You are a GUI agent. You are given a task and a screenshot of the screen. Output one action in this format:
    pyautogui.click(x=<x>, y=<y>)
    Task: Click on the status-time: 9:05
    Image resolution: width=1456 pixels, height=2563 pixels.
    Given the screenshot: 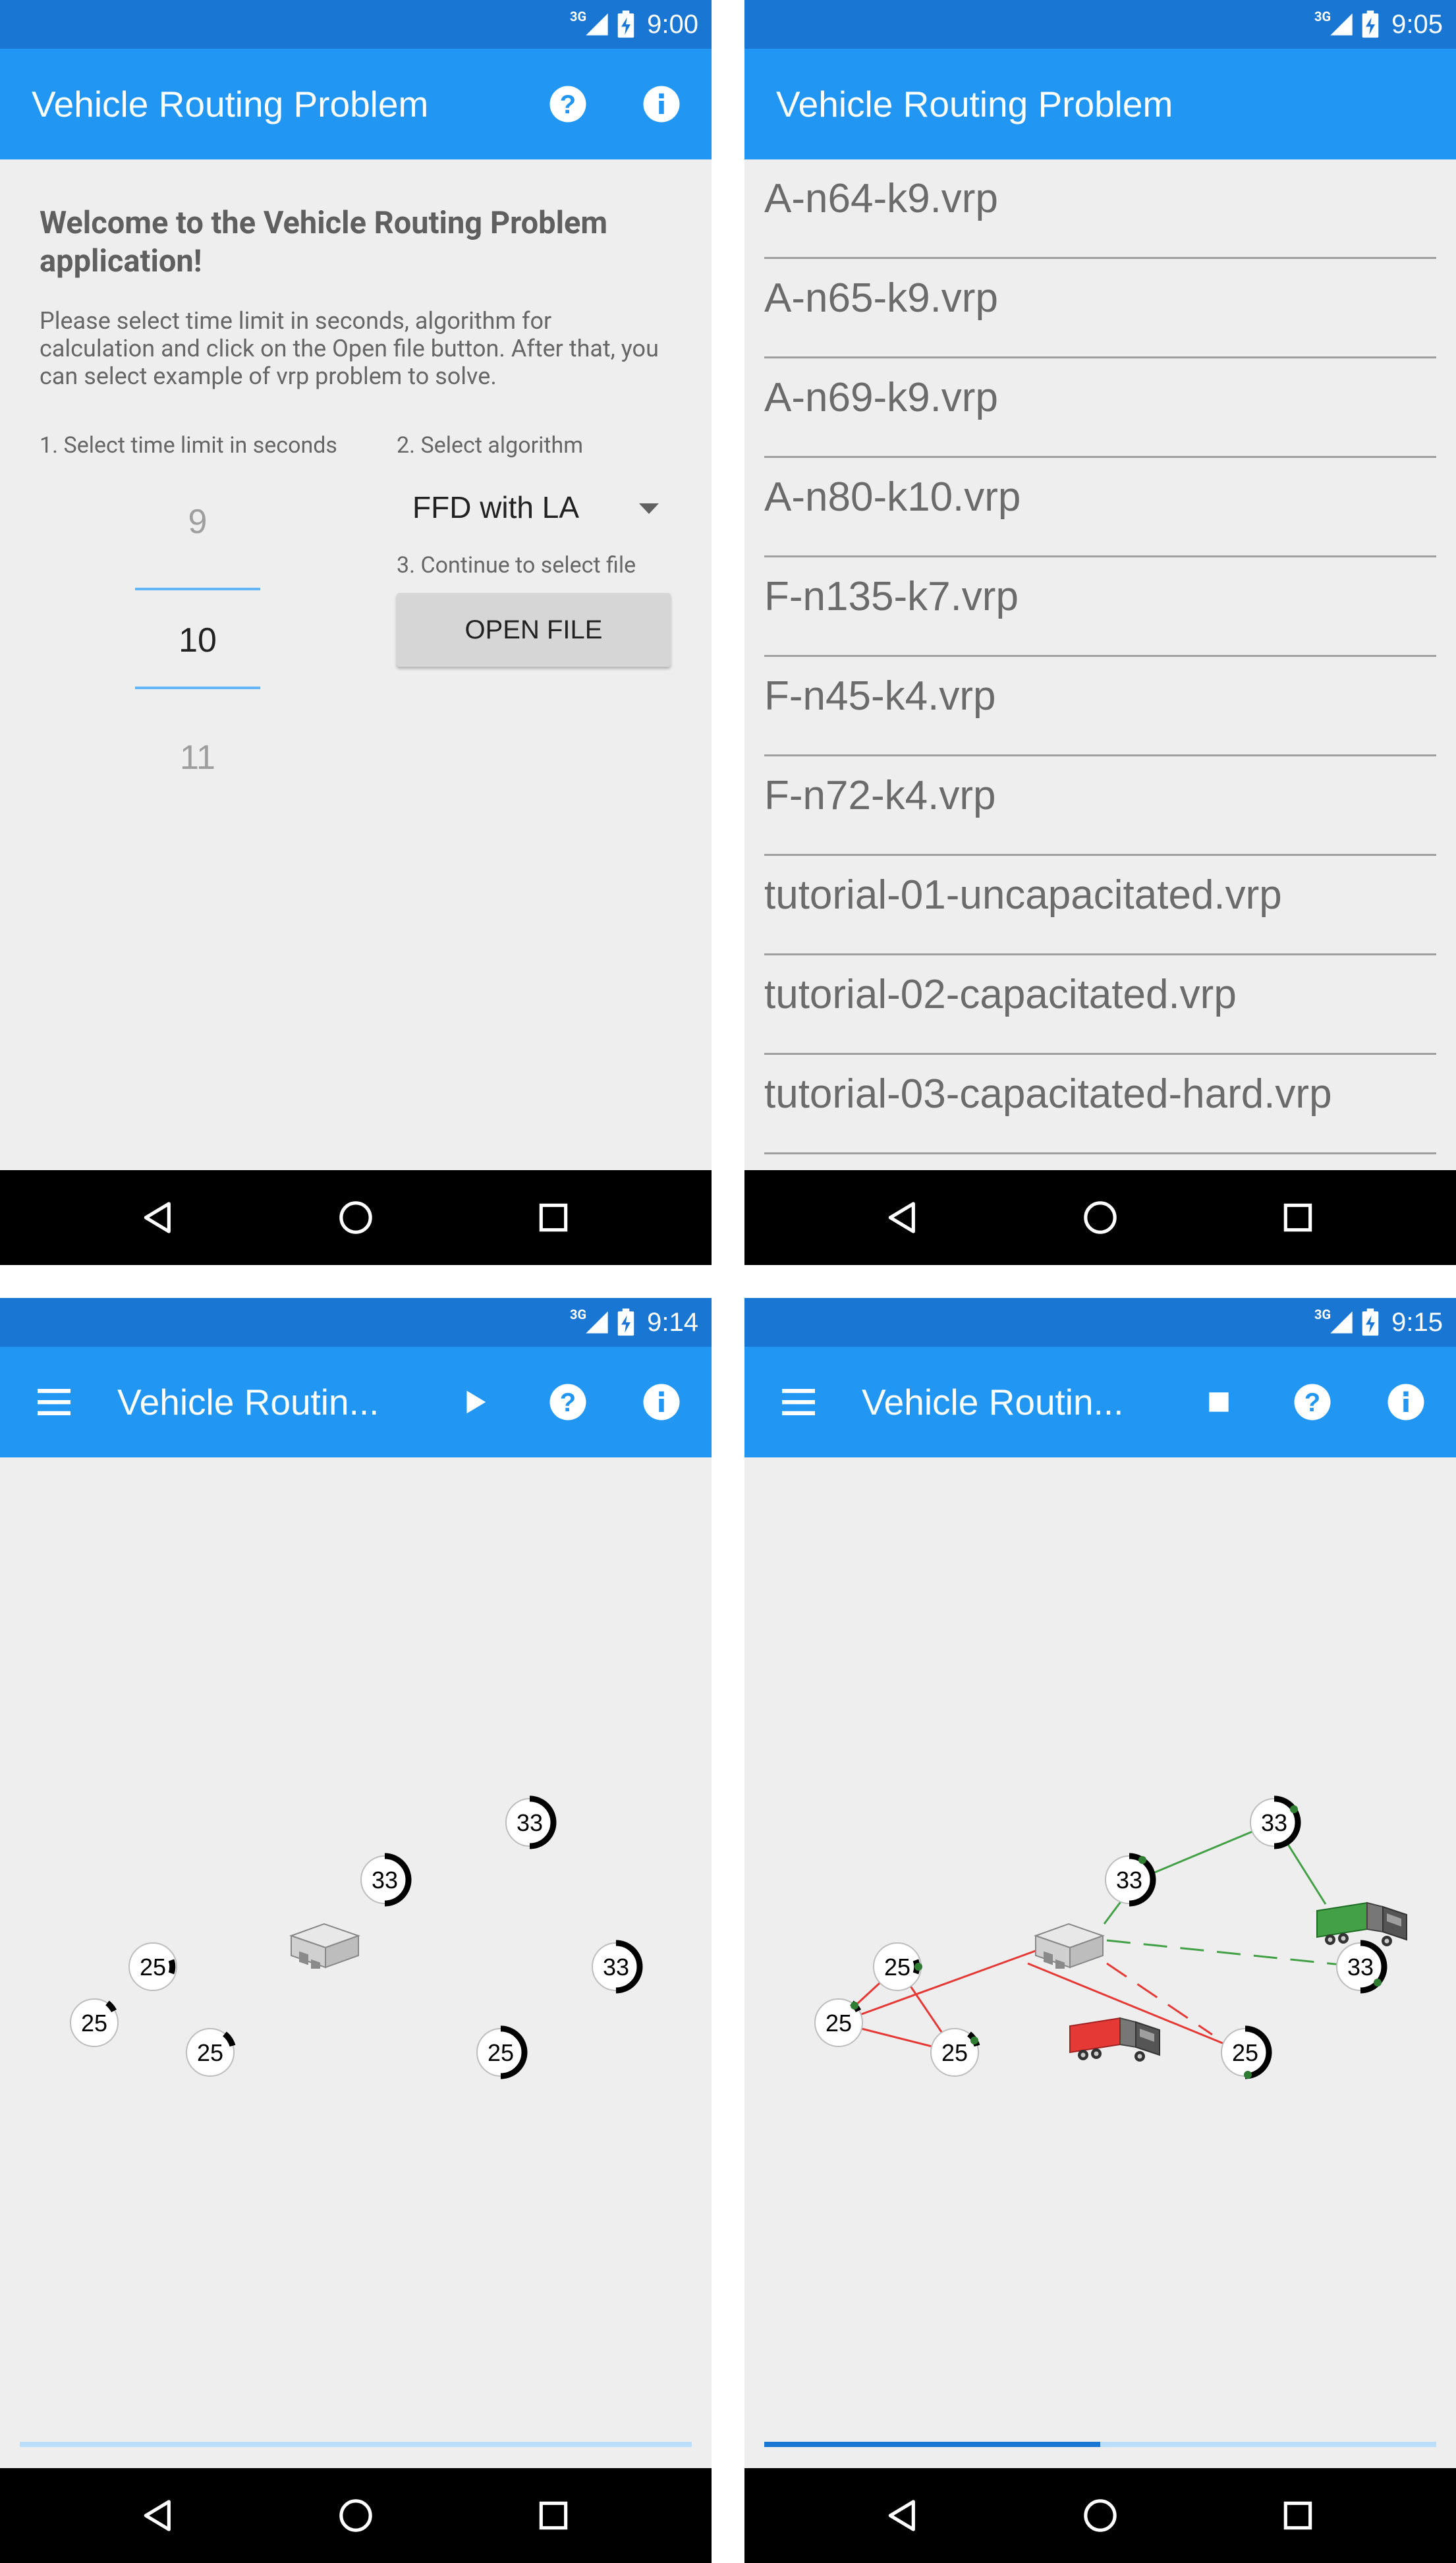 What is the action you would take?
    pyautogui.click(x=1417, y=24)
    